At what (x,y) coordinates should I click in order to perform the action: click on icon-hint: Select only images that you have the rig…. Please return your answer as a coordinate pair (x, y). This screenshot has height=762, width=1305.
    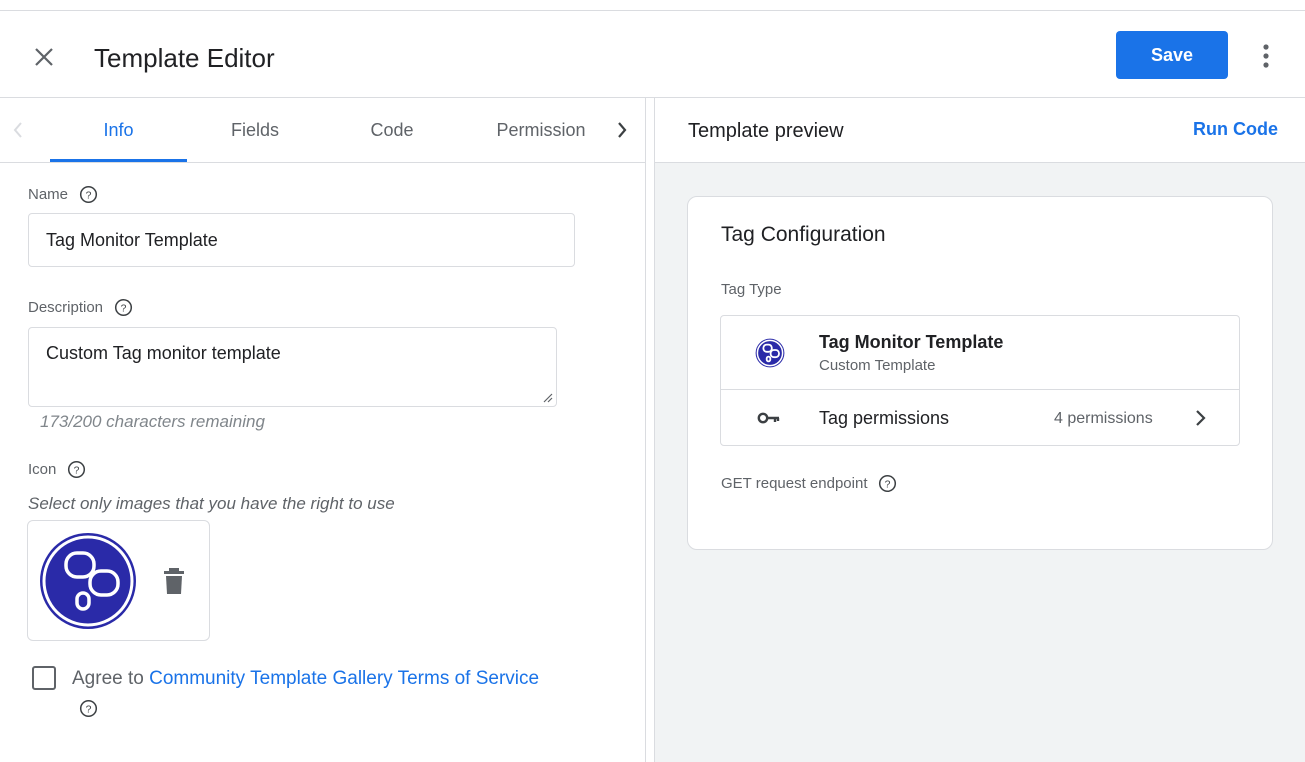
    Looking at the image, I should click on (211, 503).